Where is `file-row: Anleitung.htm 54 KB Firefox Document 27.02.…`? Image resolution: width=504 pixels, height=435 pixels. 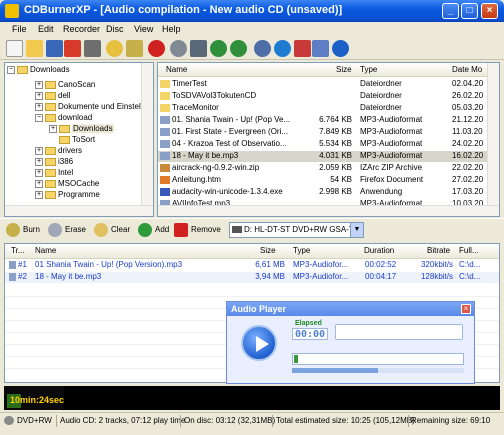
file-row: Anleitung.htm 54 KB Firefox Document 27.02.… is located at coordinates (323, 180).